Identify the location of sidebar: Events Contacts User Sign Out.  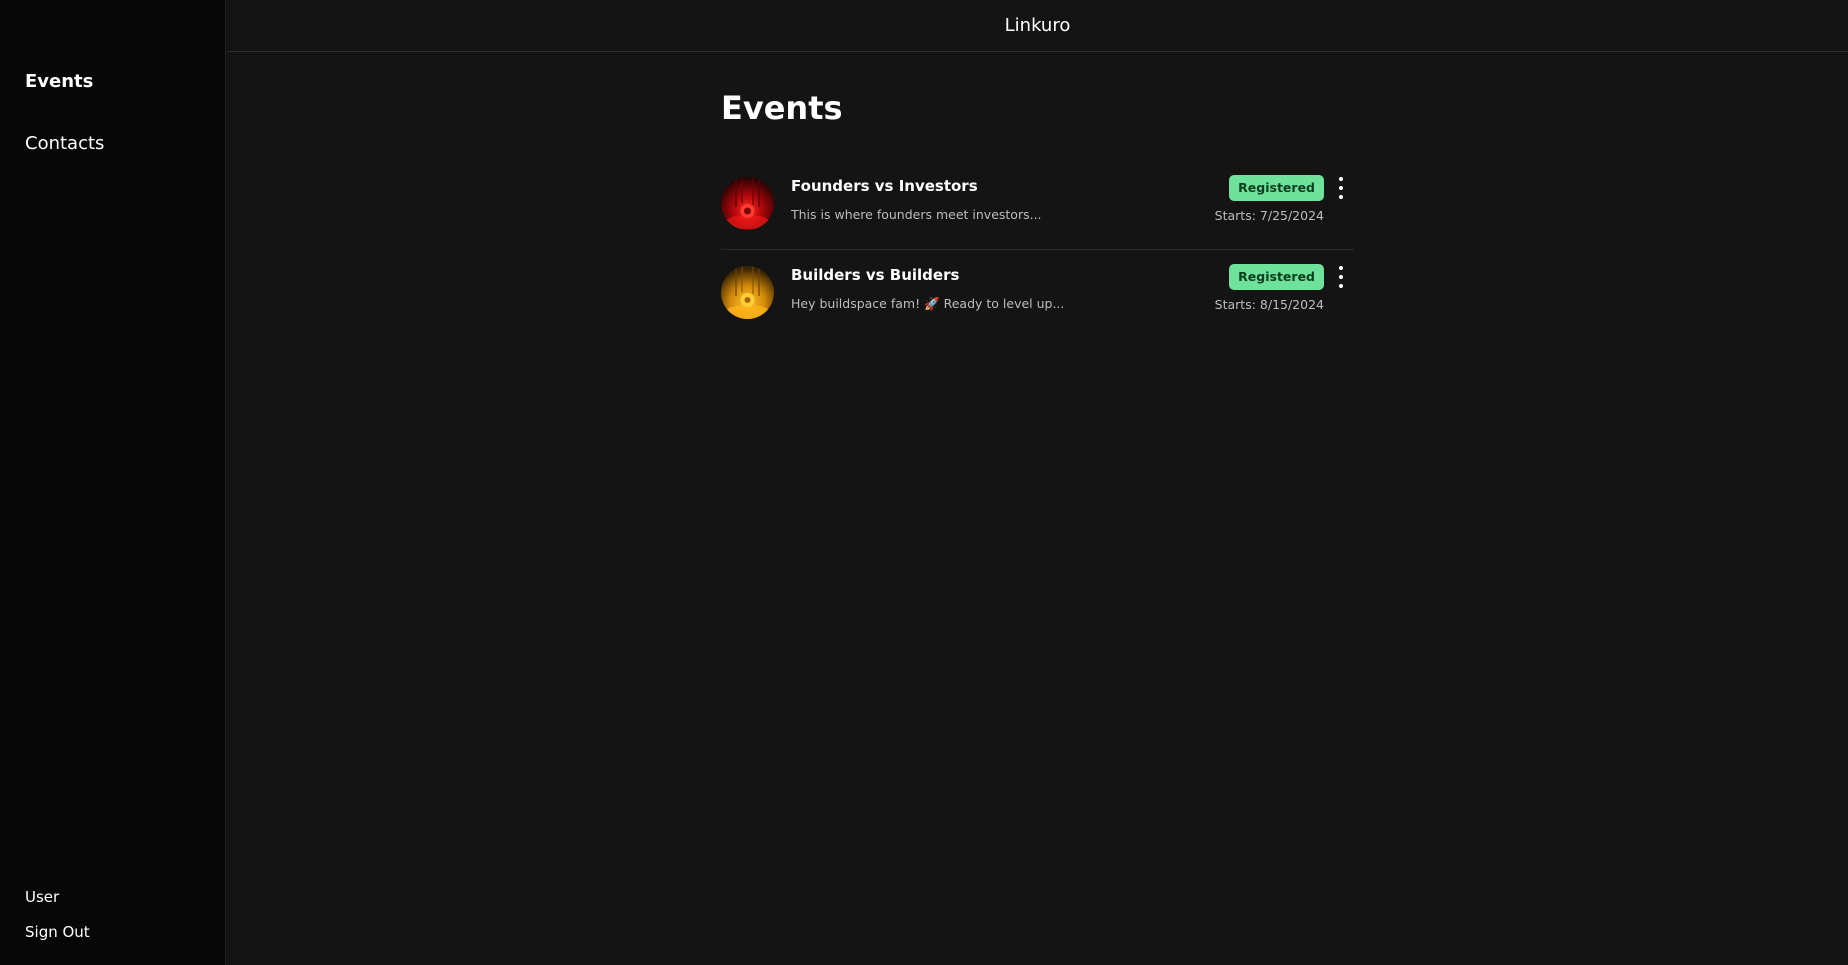
(113, 482).